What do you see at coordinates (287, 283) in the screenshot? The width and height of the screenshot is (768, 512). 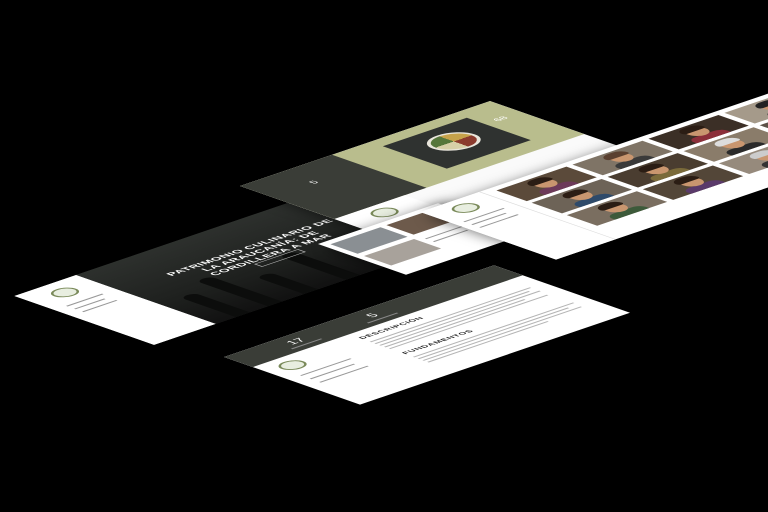 I see `tree-silhouette` at bounding box center [287, 283].